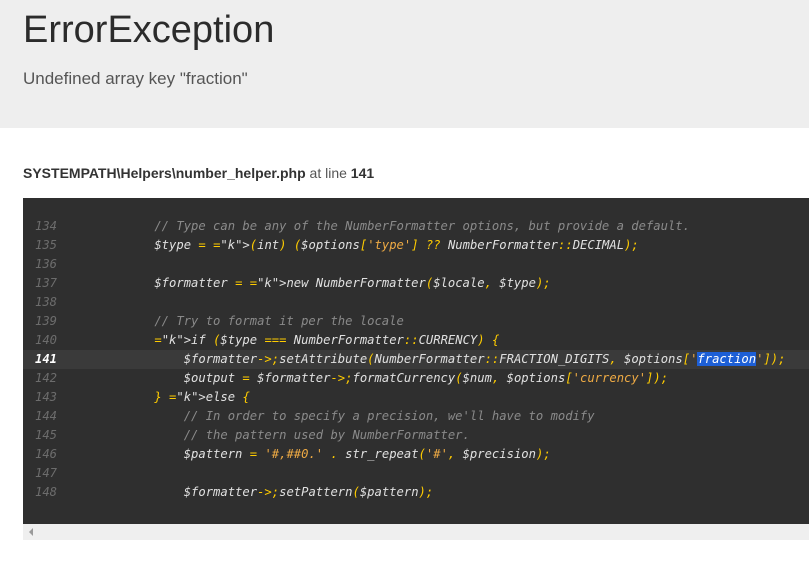 This screenshot has height=562, width=809. Describe the element at coordinates (328, 173) in the screenshot. I see `at-line-label: at line` at that location.